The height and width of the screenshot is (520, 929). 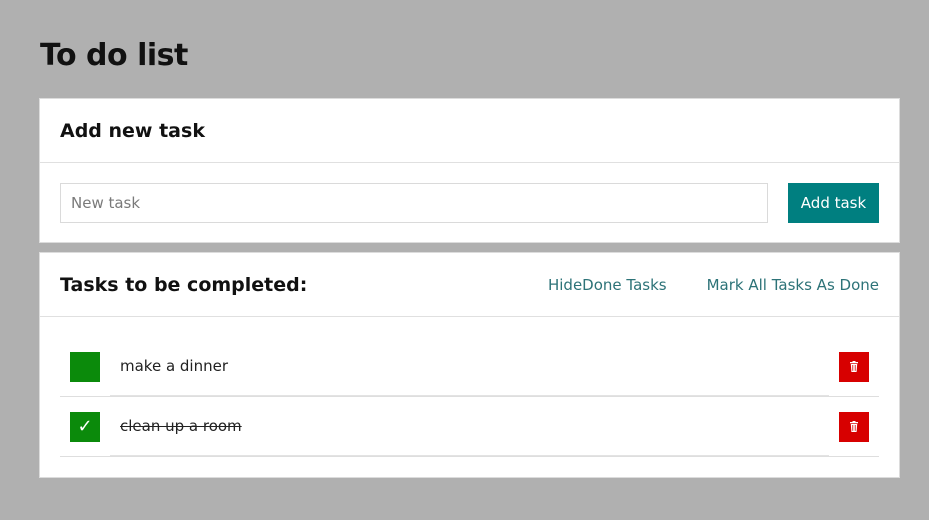 What do you see at coordinates (793, 285) in the screenshot?
I see `mark-all-done-button: Mark All Tasks As Done` at bounding box center [793, 285].